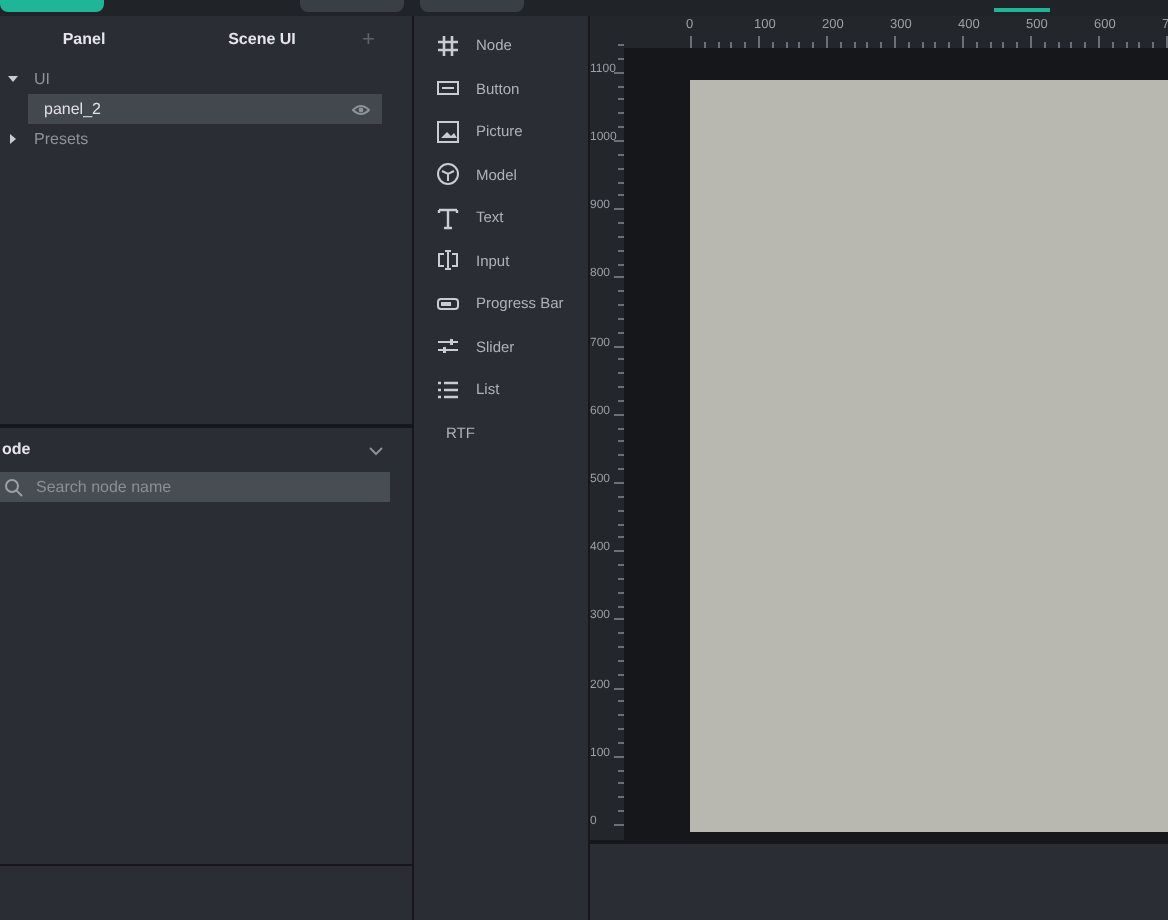 This screenshot has height=920, width=1168. What do you see at coordinates (14, 487) in the screenshot?
I see `search-icon` at bounding box center [14, 487].